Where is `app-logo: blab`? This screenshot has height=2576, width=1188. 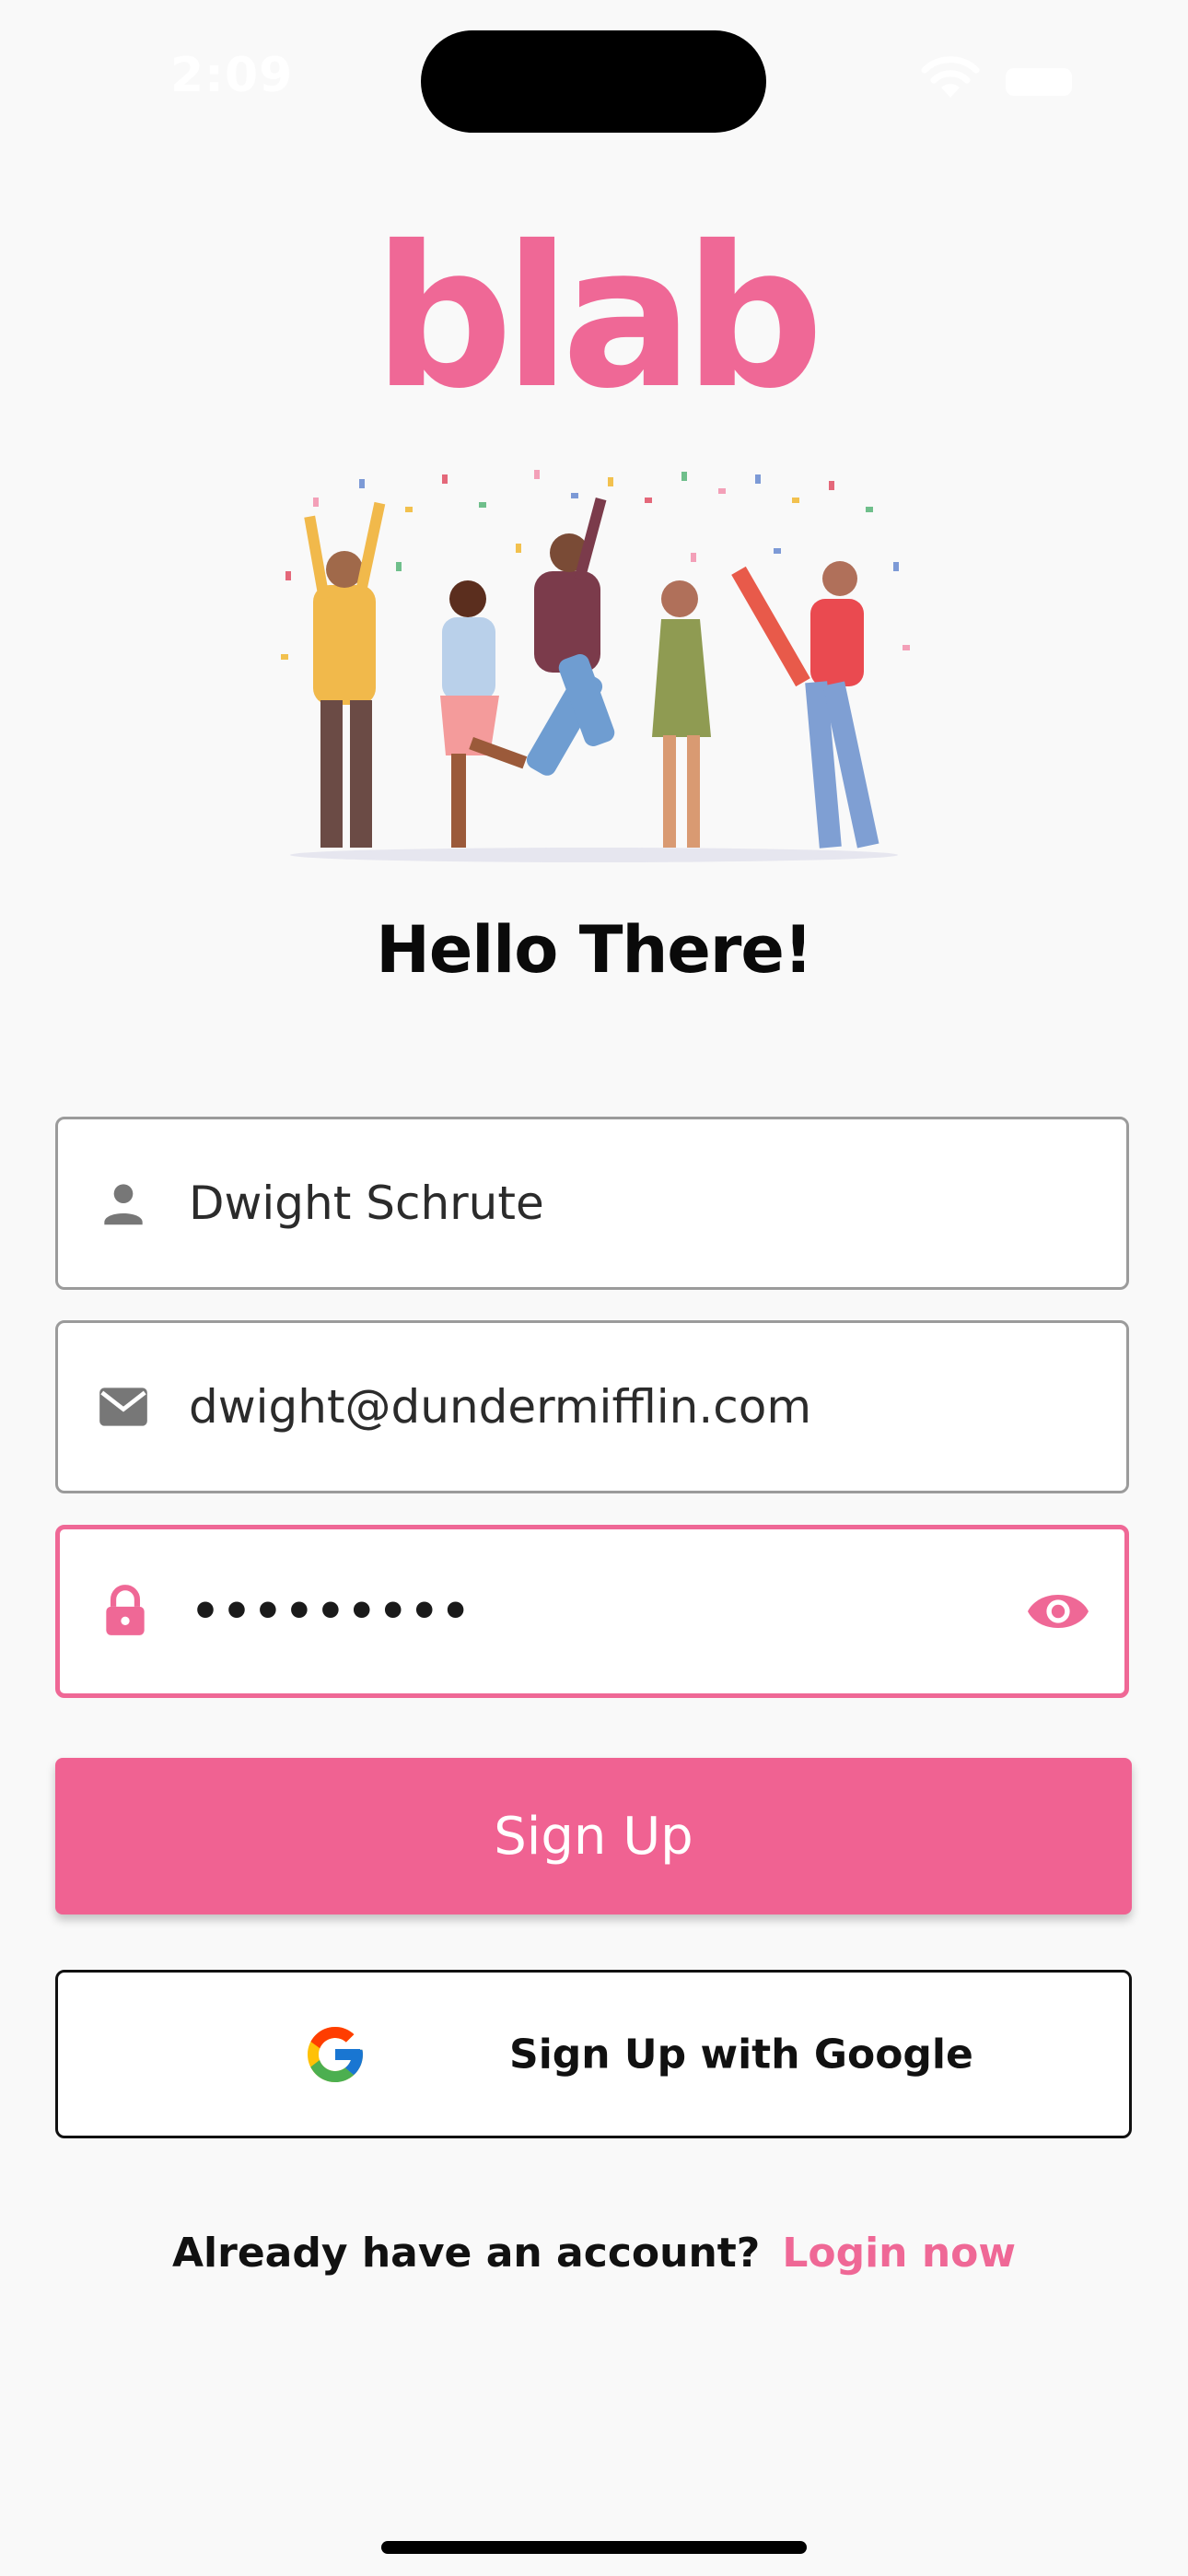
app-logo: blab is located at coordinates (598, 317).